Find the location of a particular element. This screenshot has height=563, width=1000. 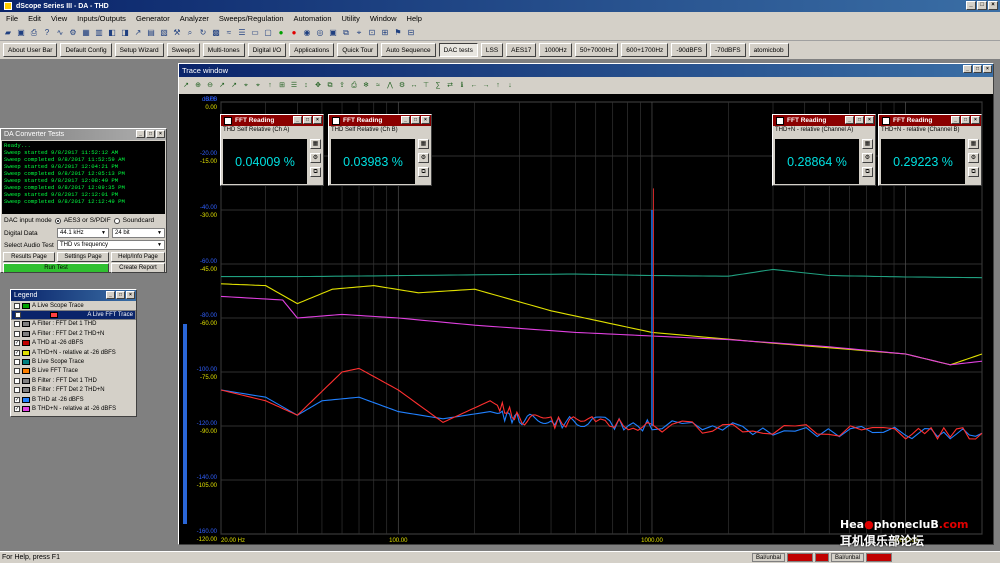

quick-button-setup-wizard: Setup Wizard is located at coordinates (139, 50).